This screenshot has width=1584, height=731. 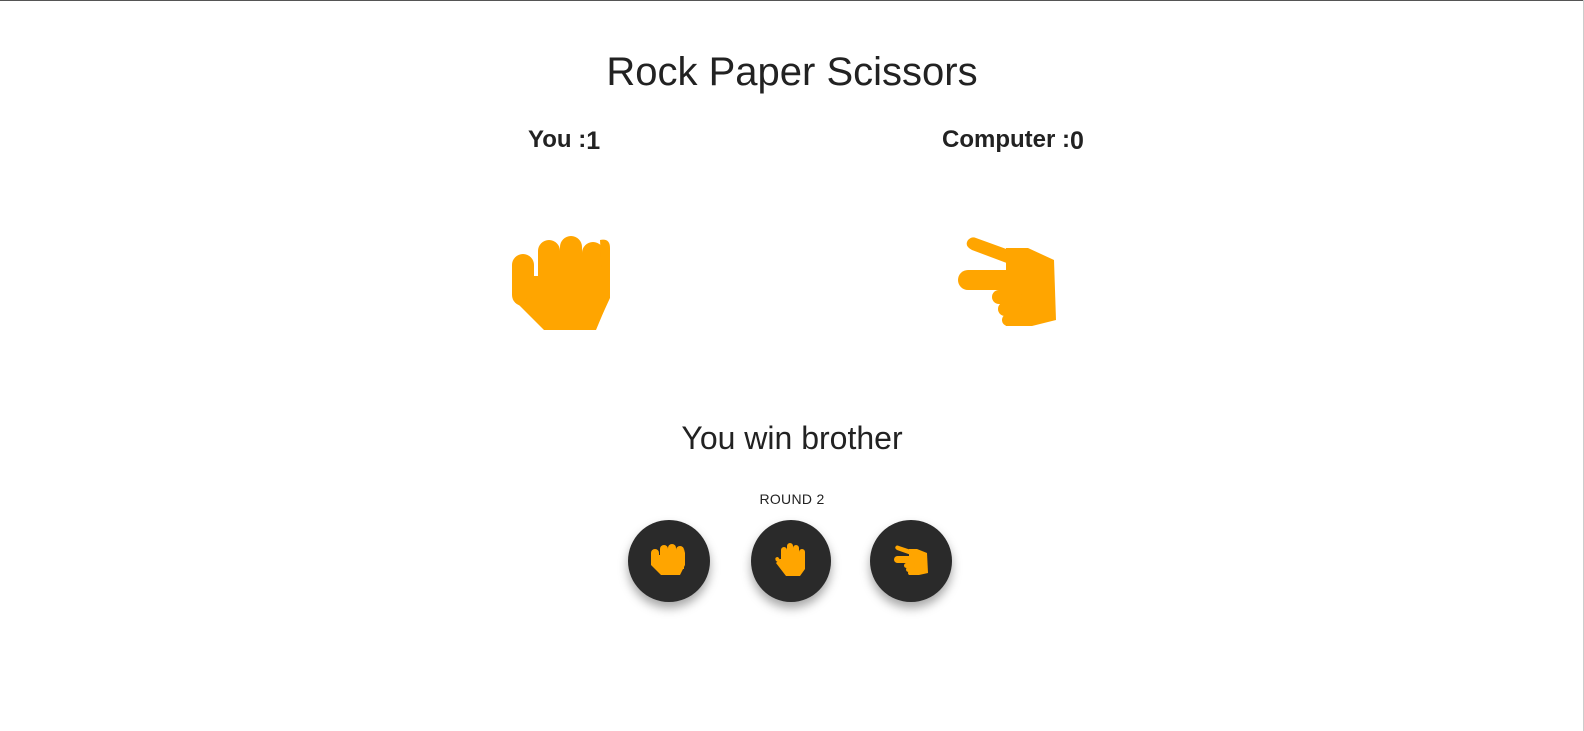 I want to click on player-score: You :1, so click(x=564, y=139).